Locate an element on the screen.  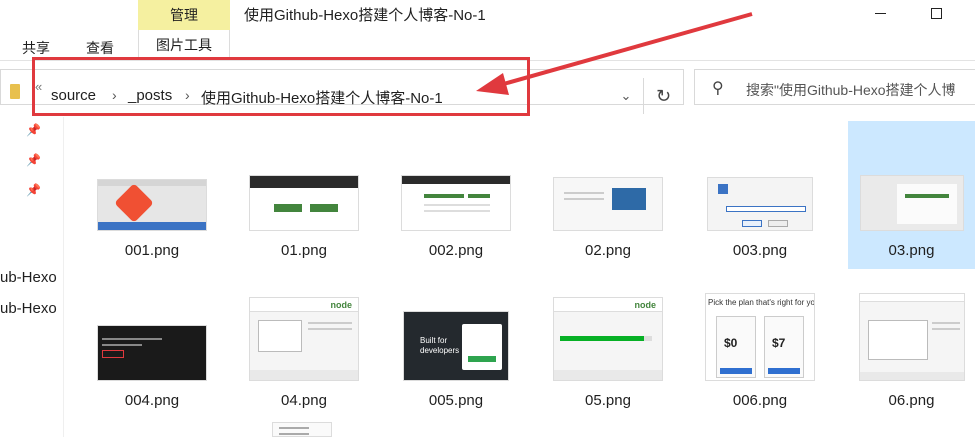
minimize-button is located at coordinates (880, 13).